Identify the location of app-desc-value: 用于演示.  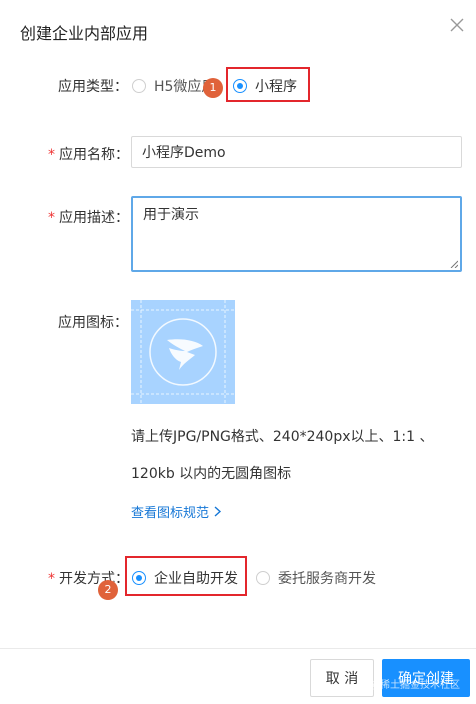
(171, 215).